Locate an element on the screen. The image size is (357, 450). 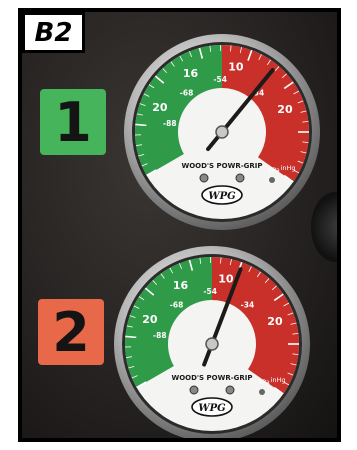
gauge-2-number-badge: 2 is located at coordinates (71, 332).